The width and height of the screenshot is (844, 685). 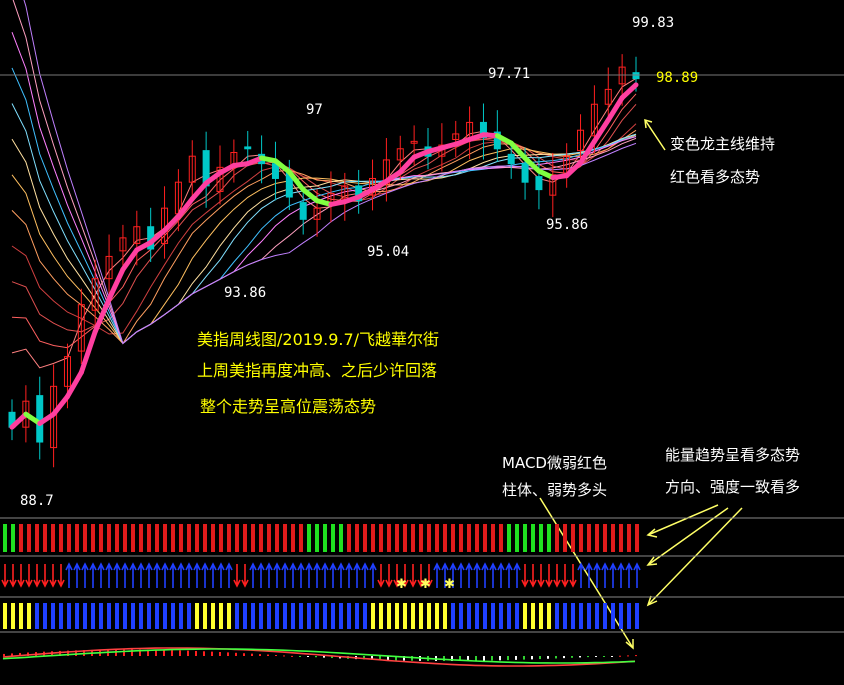 What do you see at coordinates (318, 339) in the screenshot?
I see `title-line-1: 美指周线图/2019.9.7/飞越華尔街` at bounding box center [318, 339].